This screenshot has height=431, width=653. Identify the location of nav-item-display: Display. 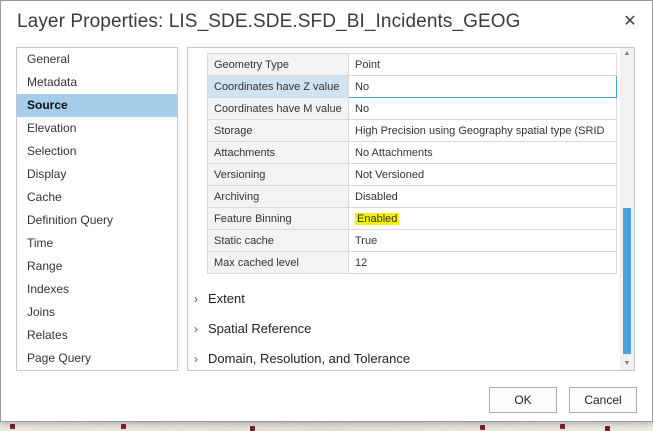
(97, 174).